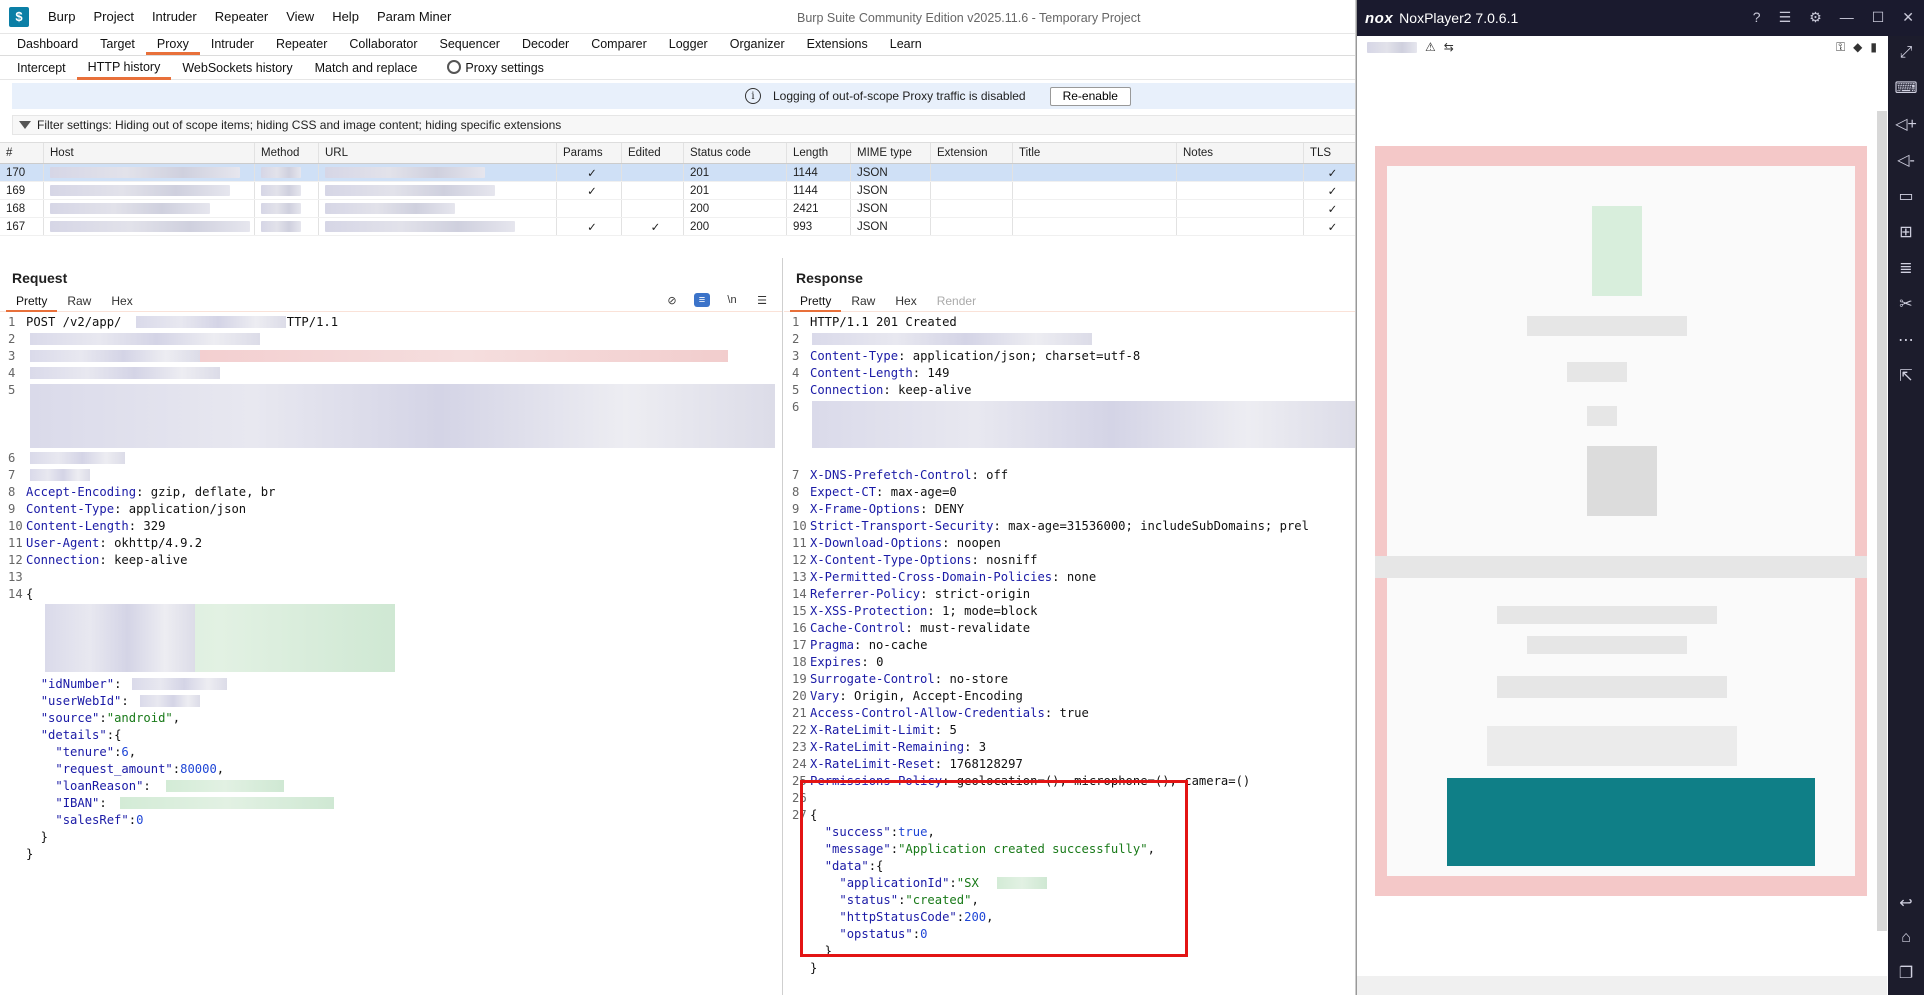 This screenshot has height=995, width=1924. What do you see at coordinates (672, 300) in the screenshot?
I see `hide-icon: ⊘` at bounding box center [672, 300].